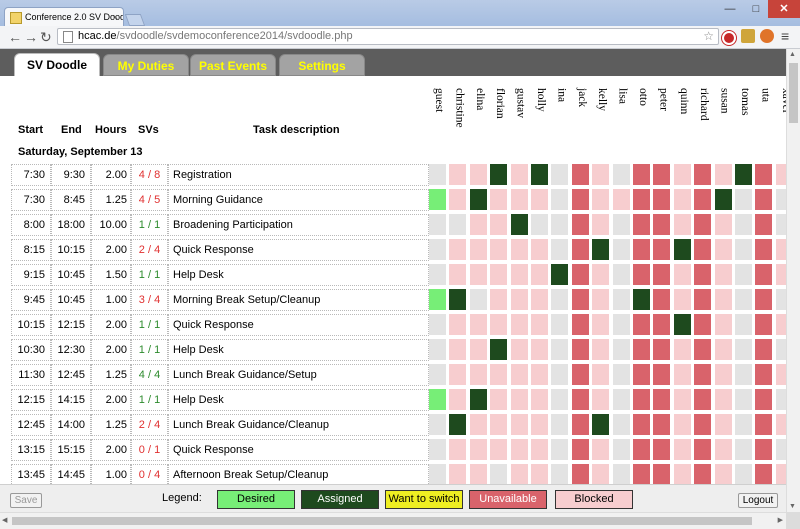 The height and width of the screenshot is (529, 800). Describe the element at coordinates (57, 64) in the screenshot. I see `tab-sv-doodle: SV Doodle` at that location.